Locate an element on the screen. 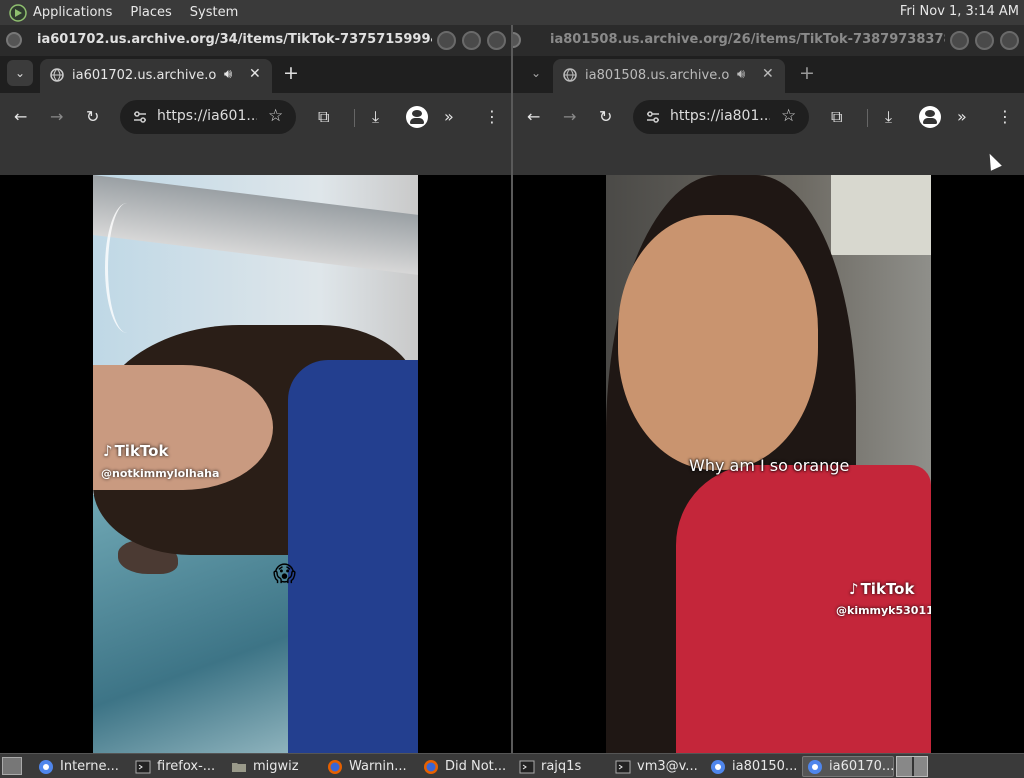 This screenshot has width=1024, height=778. video-caption: Why am I so orange is located at coordinates (769, 465).